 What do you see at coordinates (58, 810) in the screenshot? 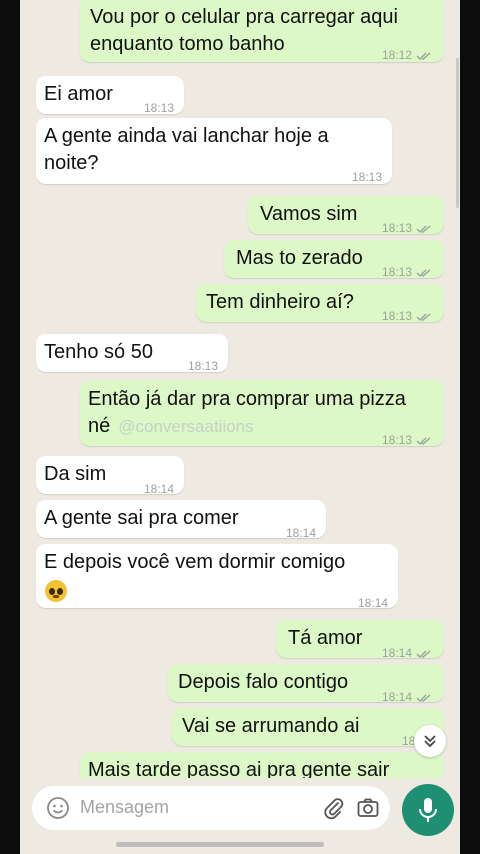
I see `emoji-icon` at bounding box center [58, 810].